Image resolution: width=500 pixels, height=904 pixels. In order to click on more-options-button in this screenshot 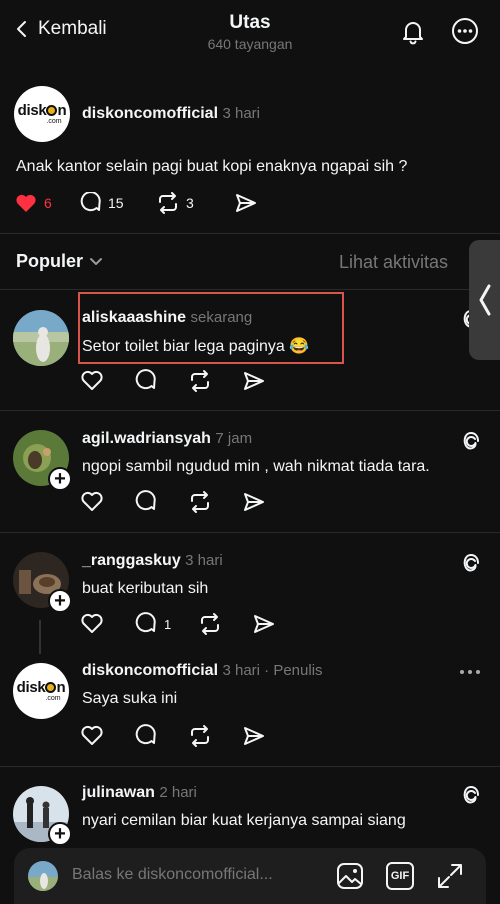, I will do `click(465, 31)`.